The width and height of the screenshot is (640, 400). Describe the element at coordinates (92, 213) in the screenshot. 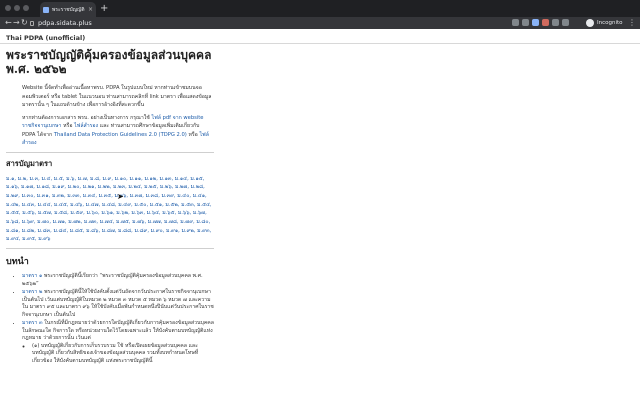

I see `section-index-link: ม.๖๐` at that location.